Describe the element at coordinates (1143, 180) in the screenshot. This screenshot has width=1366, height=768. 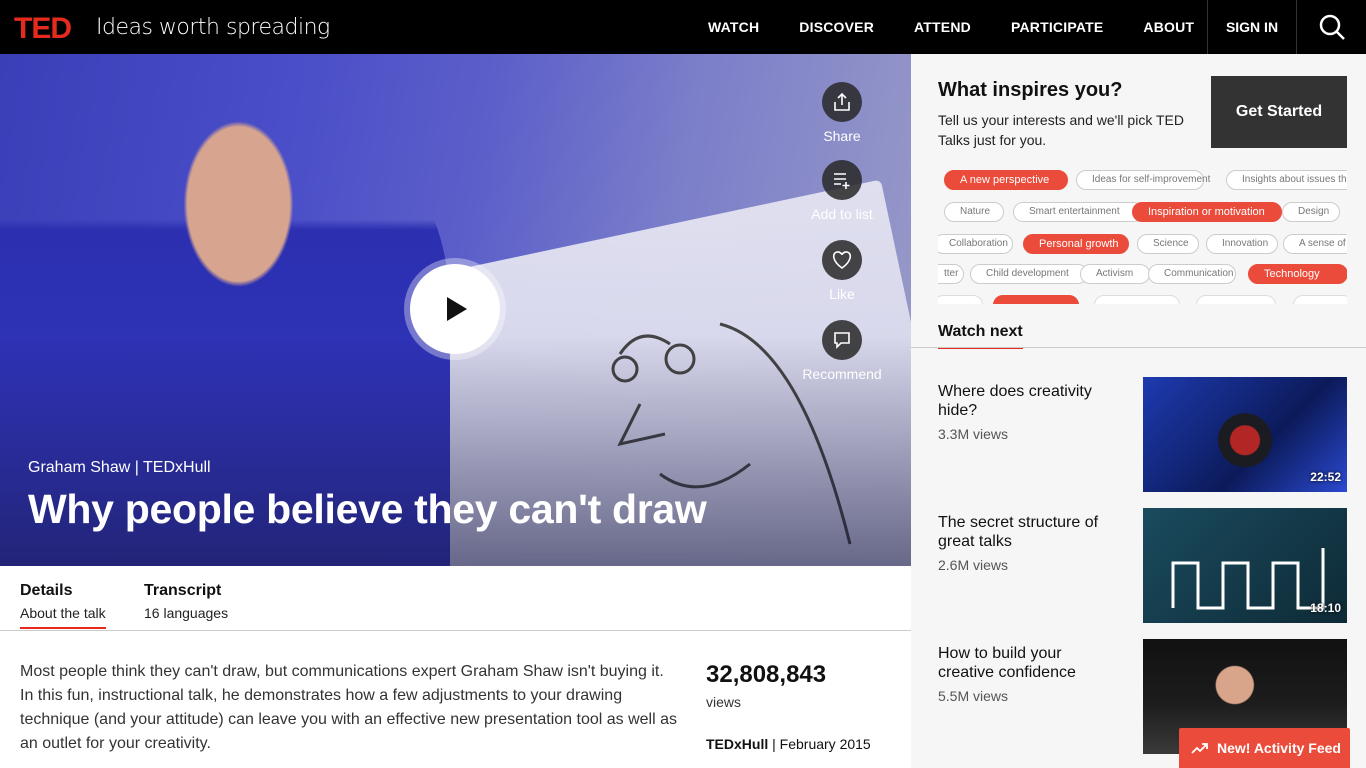
I see `interest-chip: Ideas for self-improvement` at that location.